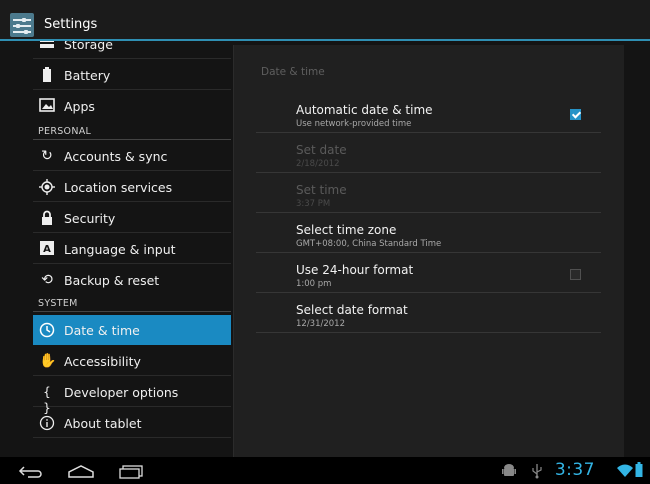 The width and height of the screenshot is (650, 484). I want to click on pref-select-date-format: Select date format 12/31/2012, so click(428, 313).